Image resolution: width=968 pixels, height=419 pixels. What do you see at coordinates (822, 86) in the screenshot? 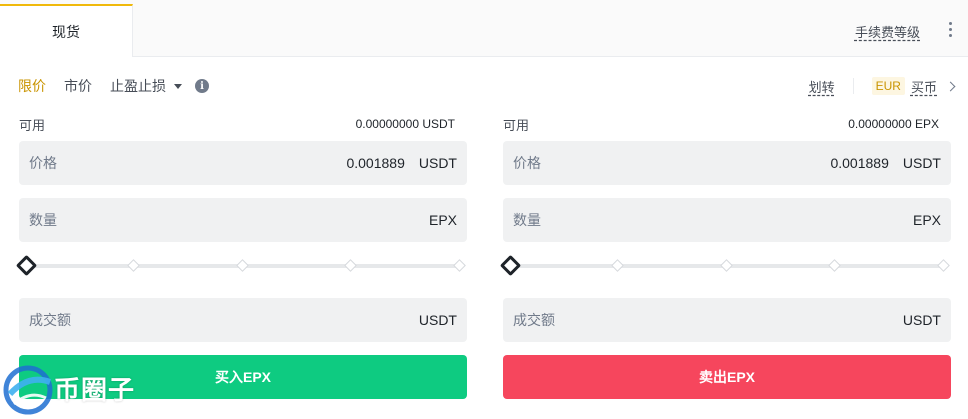
I see `transfer-link: 划转` at bounding box center [822, 86].